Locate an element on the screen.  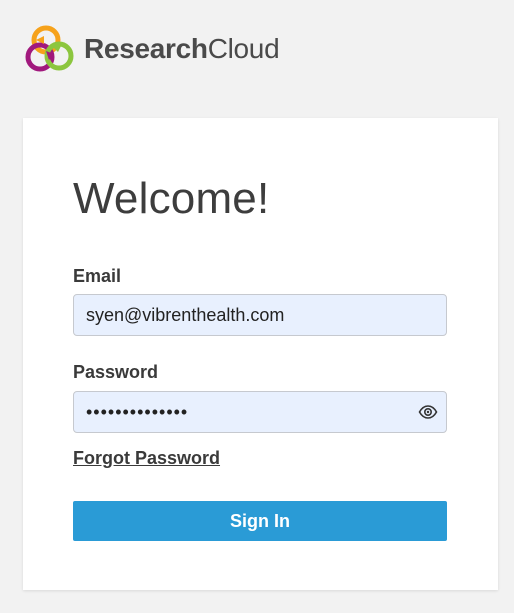
research-cloud-logo-icon is located at coordinates (49, 49).